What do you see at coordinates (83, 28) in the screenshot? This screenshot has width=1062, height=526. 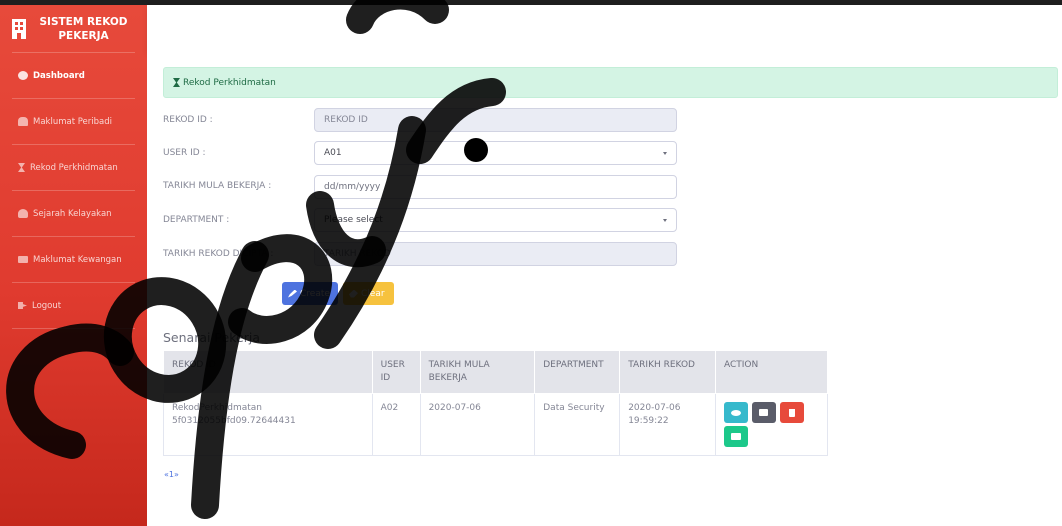 I see `brand-title: SISTEM REKOD PEKERJA` at bounding box center [83, 28].